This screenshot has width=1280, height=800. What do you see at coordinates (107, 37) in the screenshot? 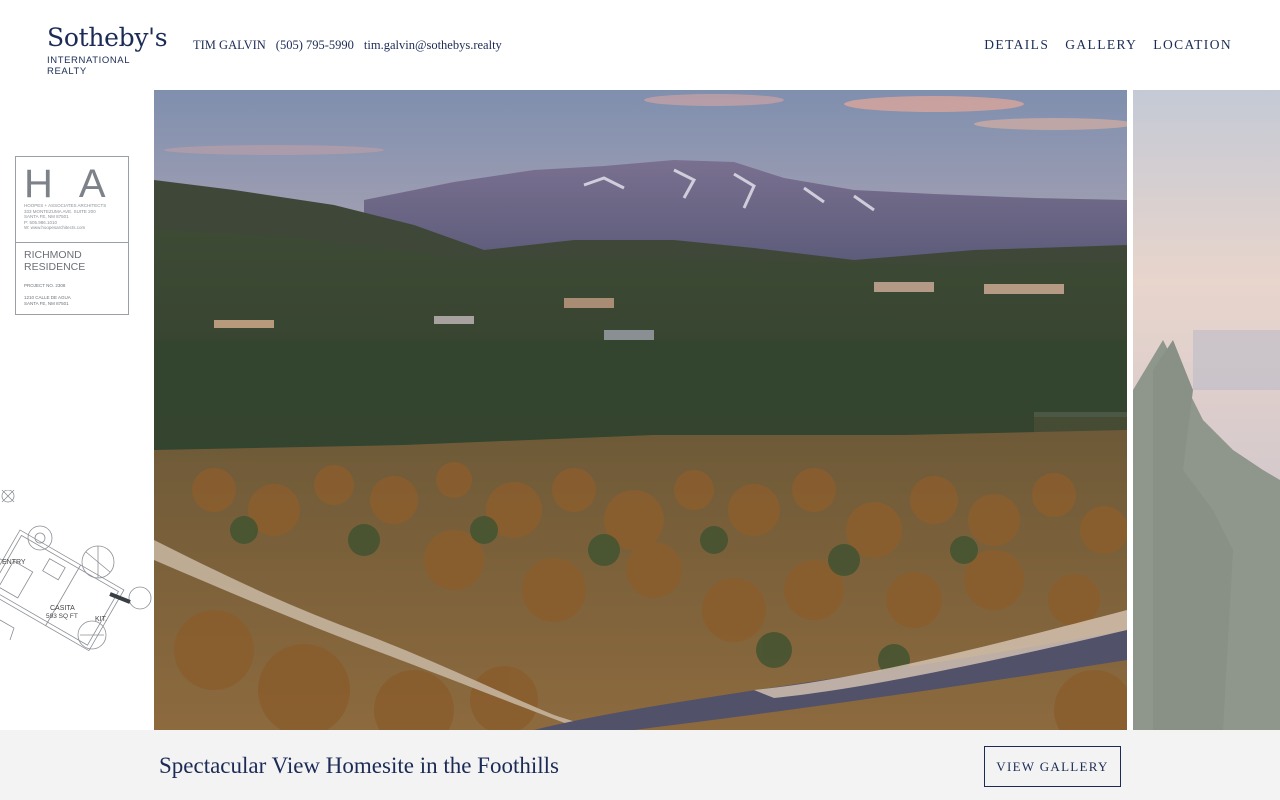
I see `logo-wordmark: Sotheby's` at bounding box center [107, 37].